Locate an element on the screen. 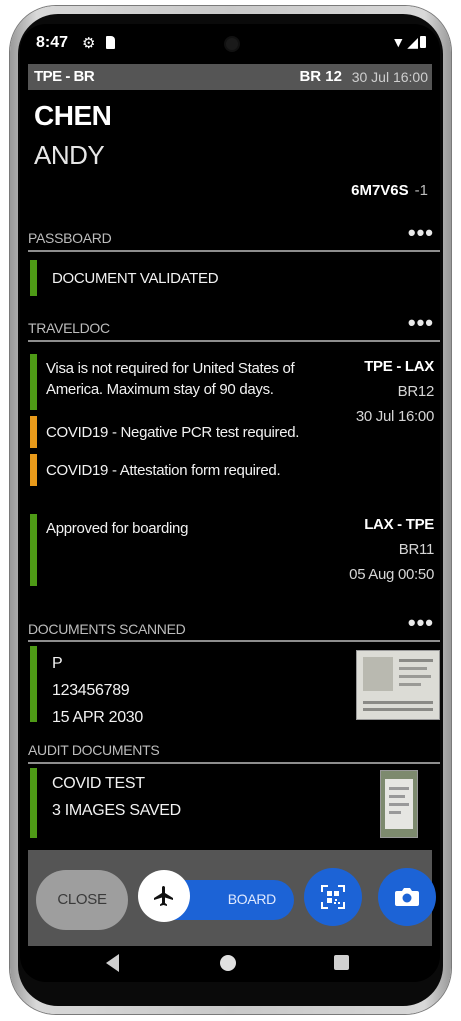 Image resolution: width=461 pixels, height=1021 pixels. header-route: TPE - BR is located at coordinates (64, 76).